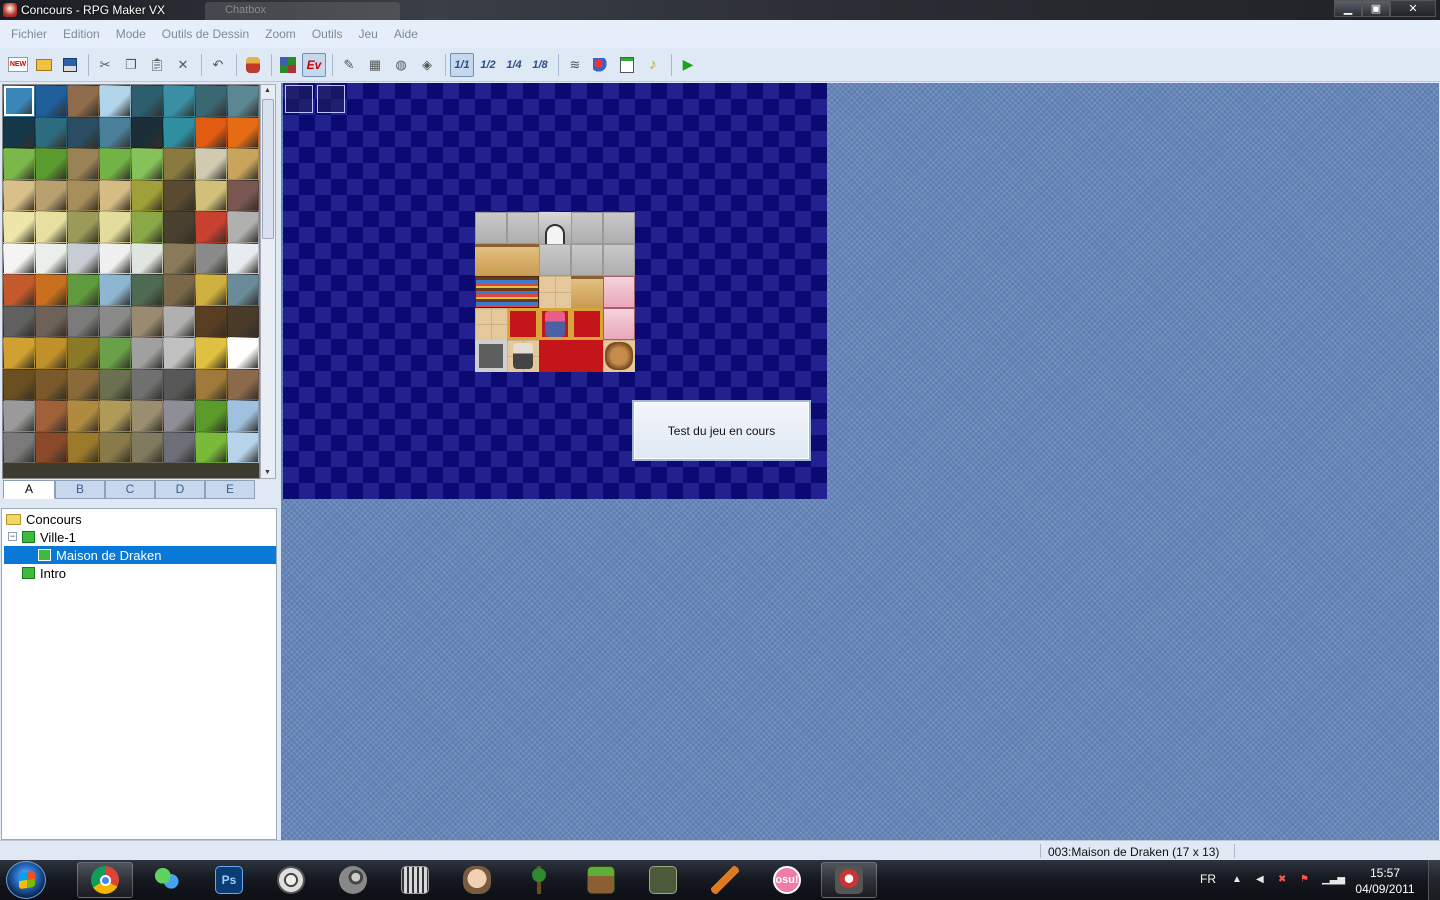 The width and height of the screenshot is (1440, 900). I want to click on playtest-icon: ▶, so click(688, 65).